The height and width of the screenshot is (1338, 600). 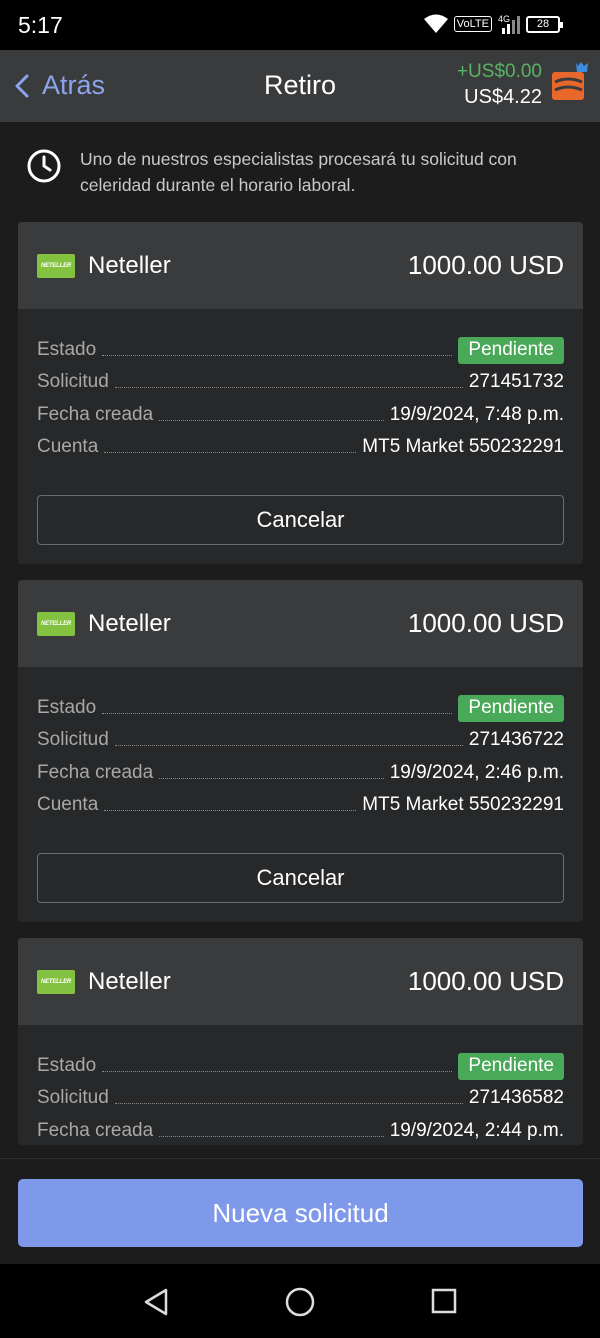 I want to click on back-label: Atrás, so click(x=74, y=85).